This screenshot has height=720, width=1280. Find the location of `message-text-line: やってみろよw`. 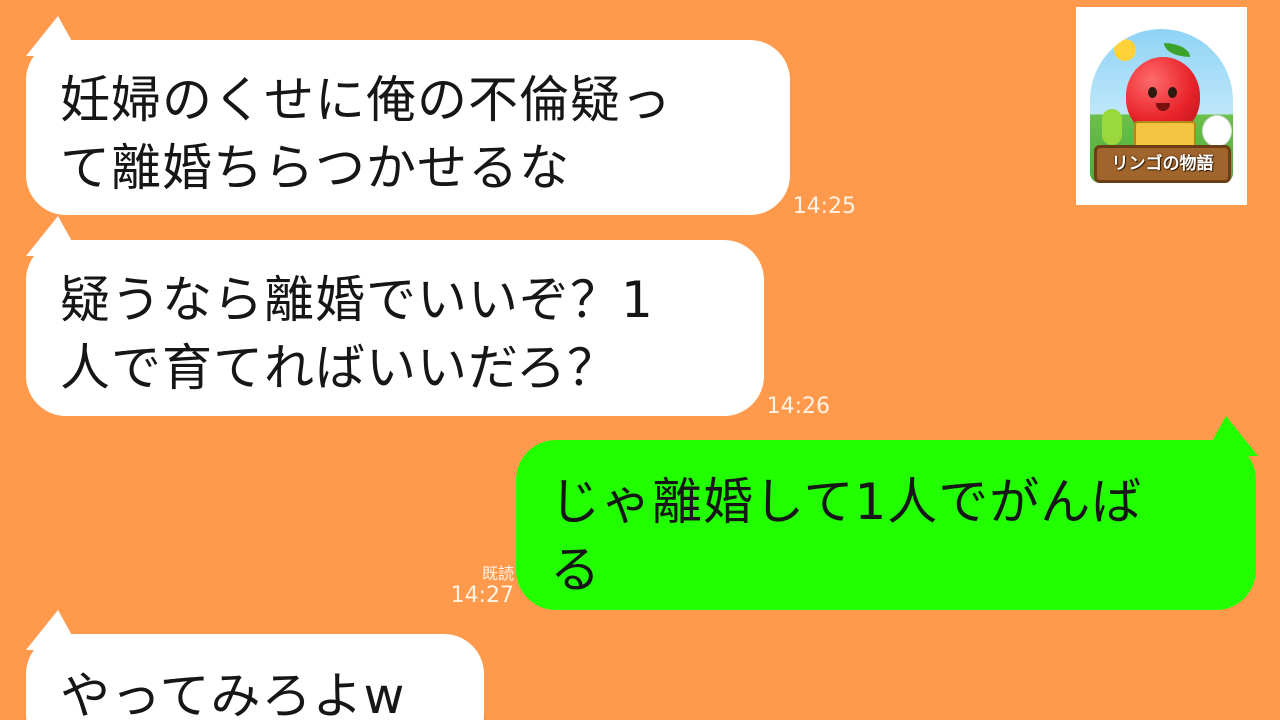

message-text-line: やってみろよw is located at coordinates (233, 693).